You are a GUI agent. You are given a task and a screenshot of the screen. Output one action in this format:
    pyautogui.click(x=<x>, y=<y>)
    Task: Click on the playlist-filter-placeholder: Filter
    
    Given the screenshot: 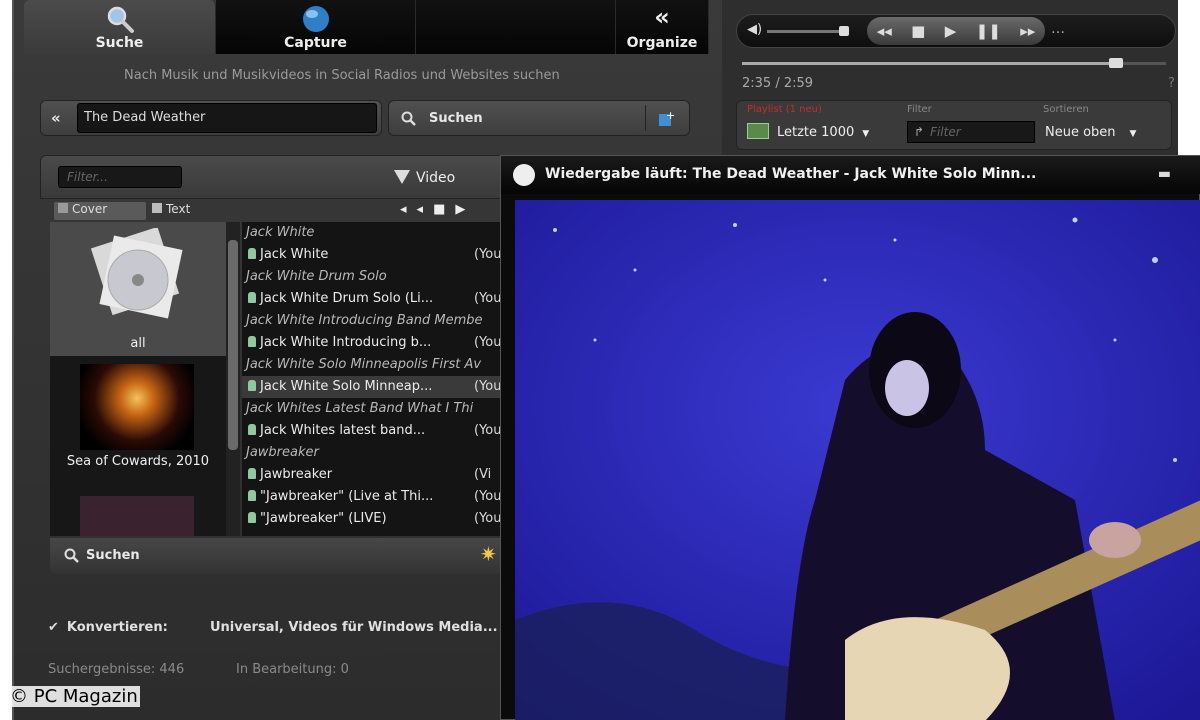 What is the action you would take?
    pyautogui.click(x=945, y=132)
    